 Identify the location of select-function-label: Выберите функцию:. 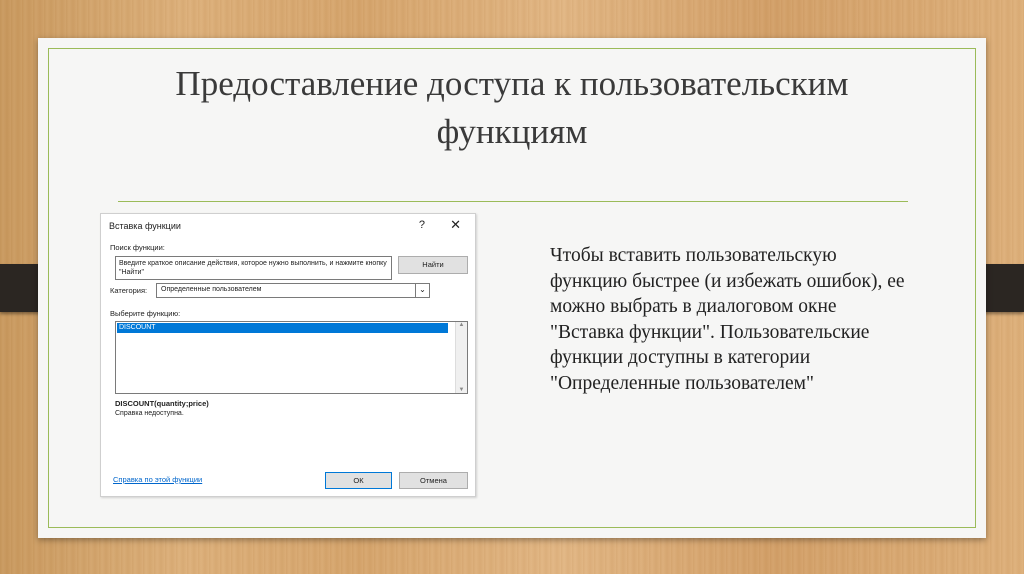
(145, 313).